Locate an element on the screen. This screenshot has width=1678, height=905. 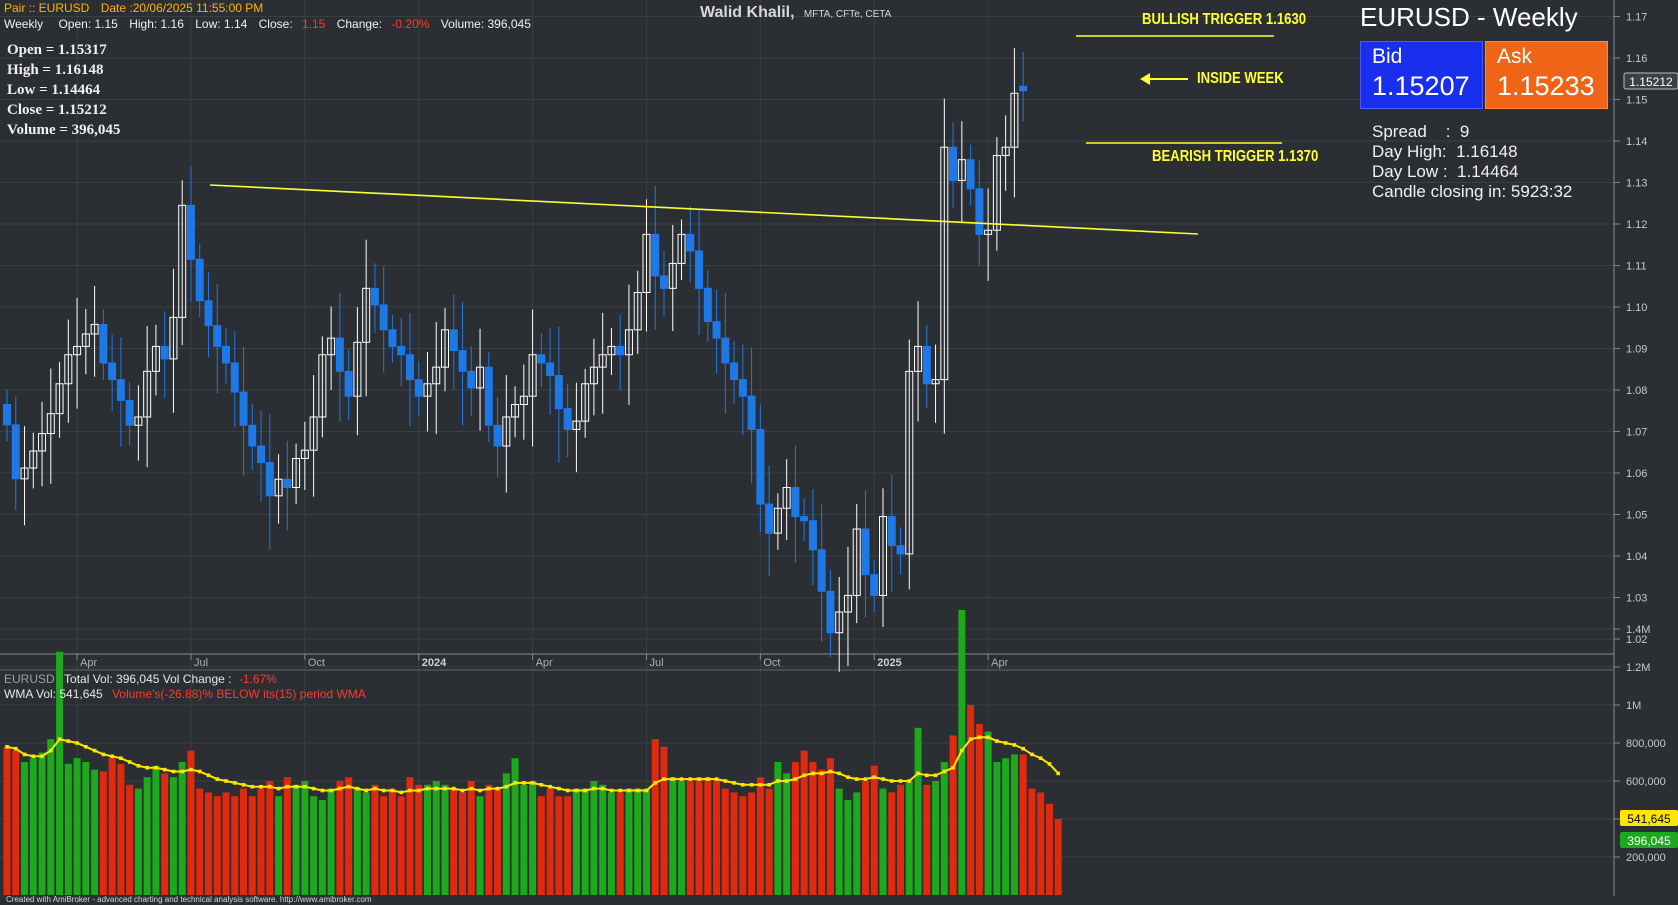
volume-tick-label: 800,000 is located at coordinates (1646, 744).